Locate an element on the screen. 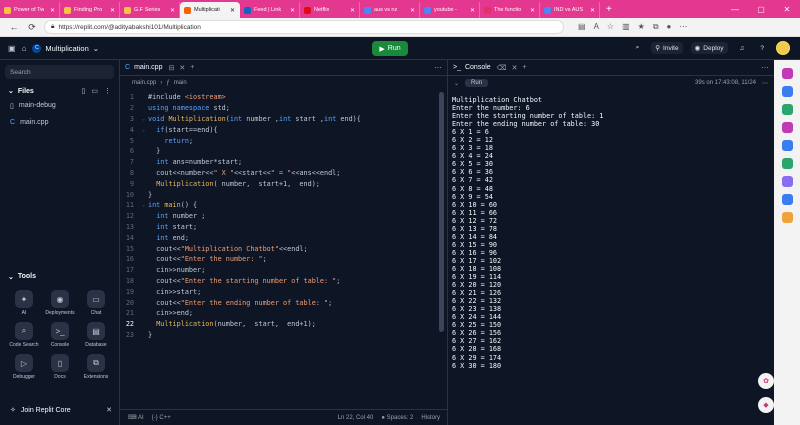 Image resolution: width=800 pixels, height=425 pixels. cursor-position: Ln 22, Col 40 is located at coordinates (356, 418).